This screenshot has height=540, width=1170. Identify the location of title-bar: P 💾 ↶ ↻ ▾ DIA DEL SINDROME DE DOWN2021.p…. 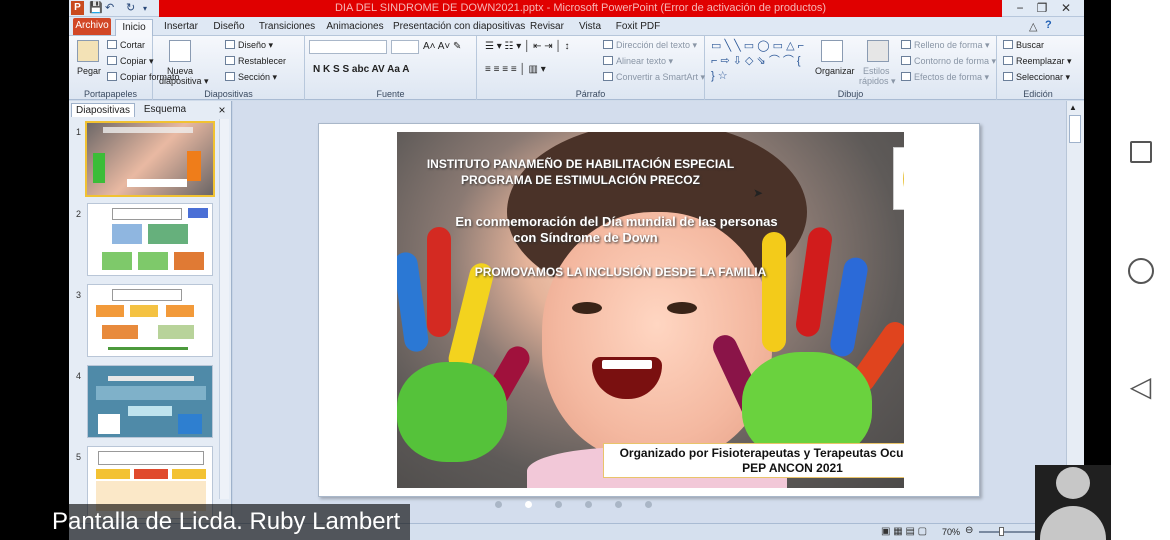
(576, 8).